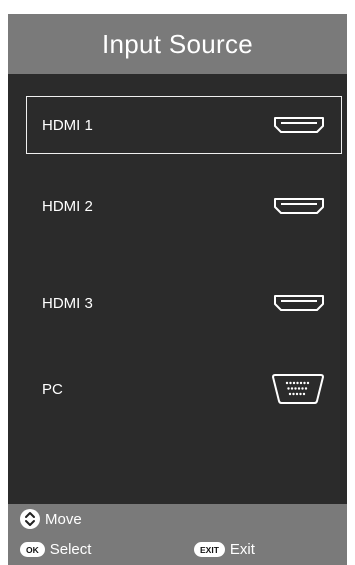 This screenshot has height=565, width=355. Describe the element at coordinates (184, 206) in the screenshot. I see `source-item-hdmi-2: HDMI 2` at that location.